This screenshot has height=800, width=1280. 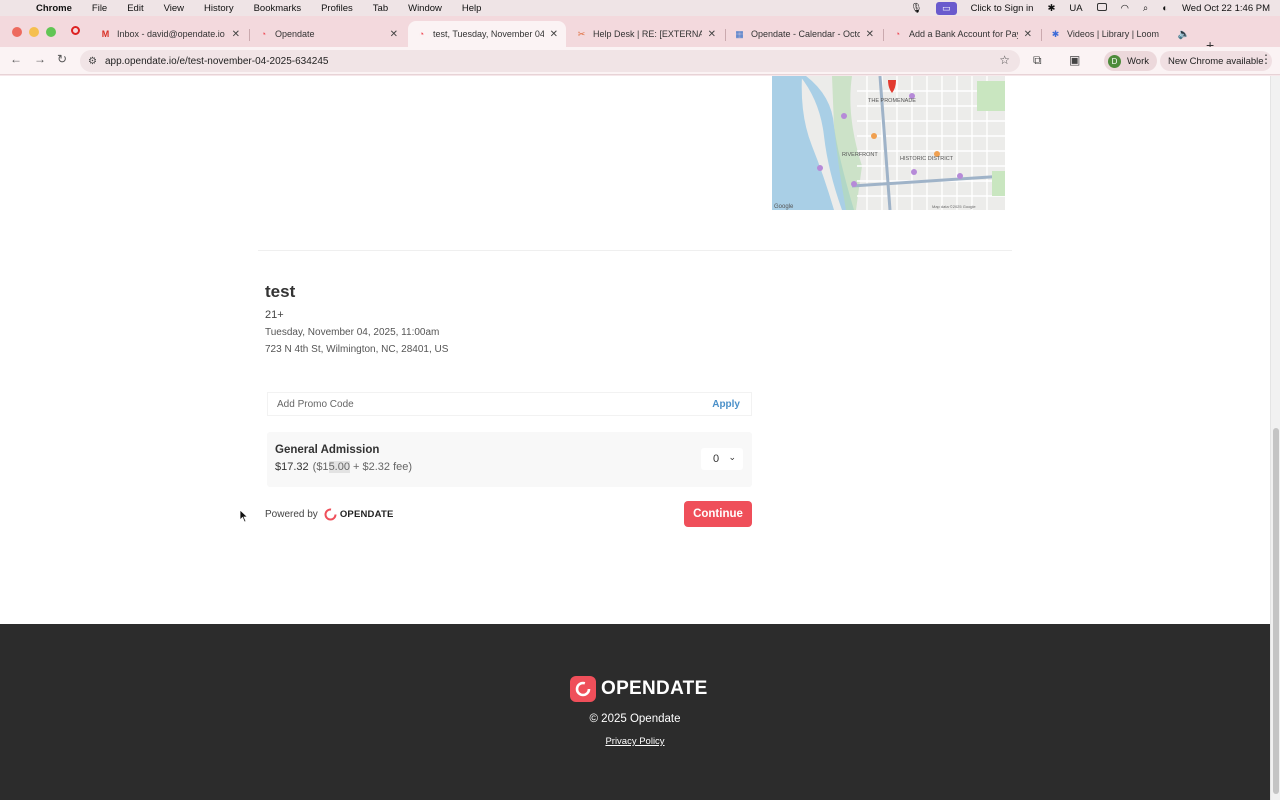 What do you see at coordinates (478, 404) in the screenshot?
I see `promo-code-input` at bounding box center [478, 404].